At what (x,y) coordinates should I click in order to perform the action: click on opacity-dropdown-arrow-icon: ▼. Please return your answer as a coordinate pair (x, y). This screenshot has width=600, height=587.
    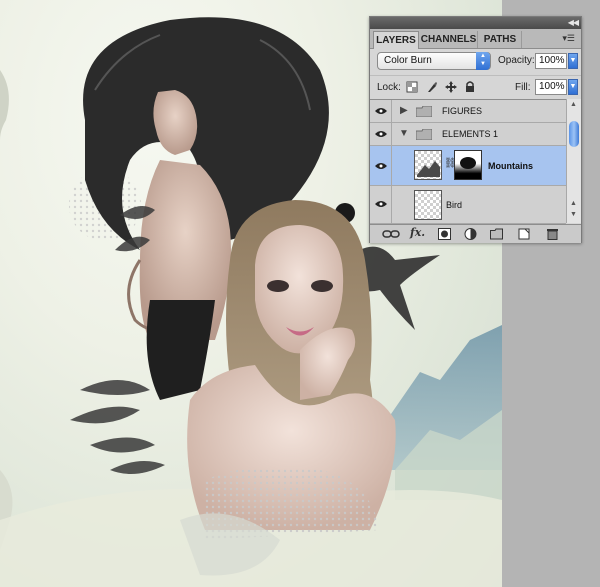
    Looking at the image, I should click on (573, 61).